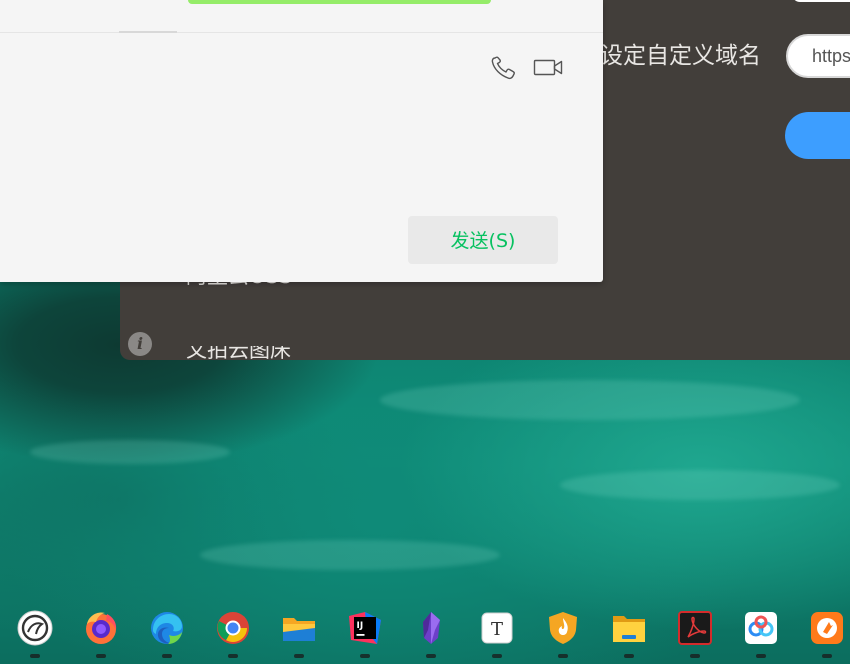 This screenshot has width=850, height=664. What do you see at coordinates (299, 629) in the screenshot?
I see `file-manager-icon` at bounding box center [299, 629].